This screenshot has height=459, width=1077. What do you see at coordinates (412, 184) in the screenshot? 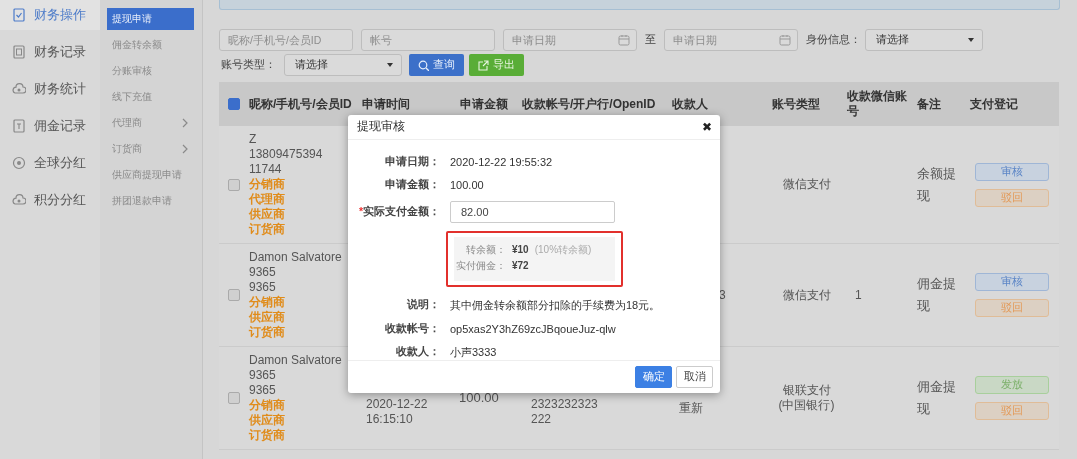
I see `field-label: 申请金额：` at bounding box center [412, 184].